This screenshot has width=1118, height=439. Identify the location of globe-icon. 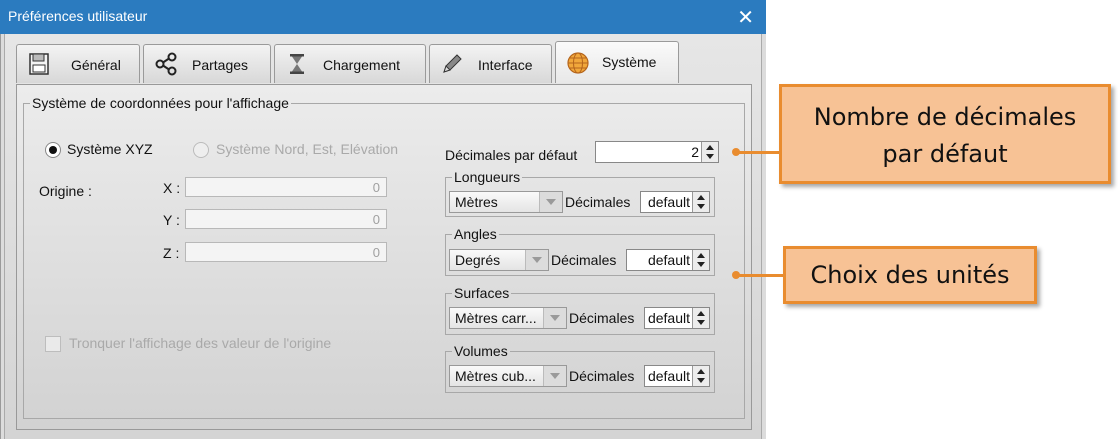
(578, 63).